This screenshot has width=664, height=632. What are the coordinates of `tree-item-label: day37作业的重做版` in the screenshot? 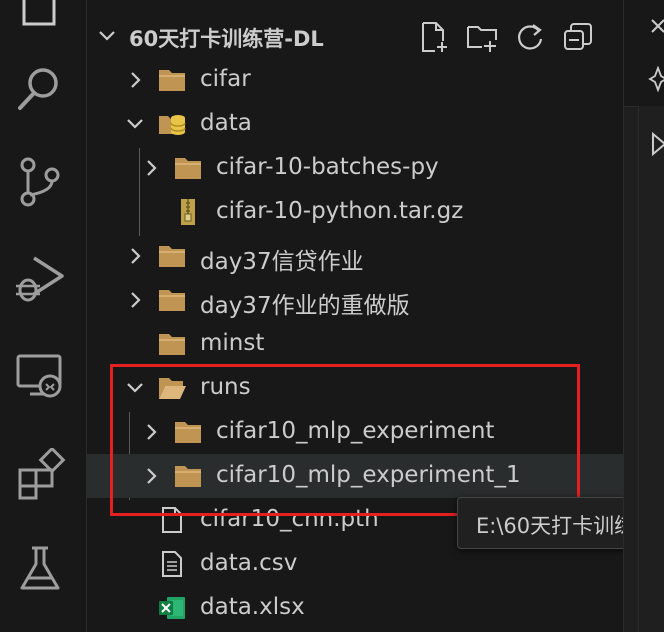 It's located at (305, 306).